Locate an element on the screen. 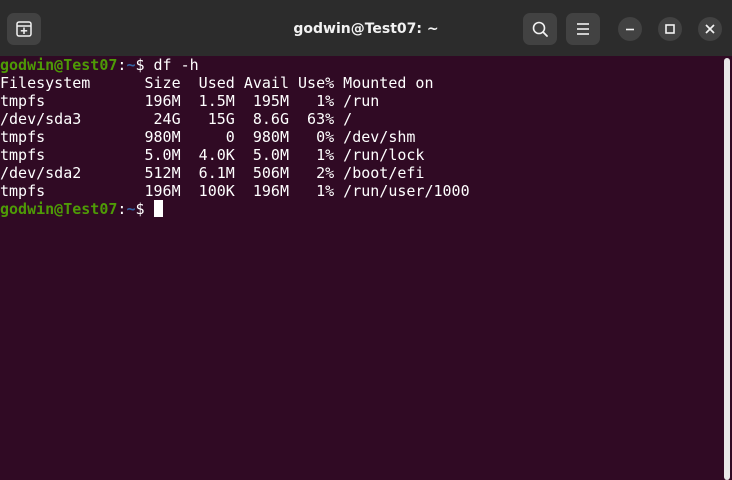 The image size is (732, 480). maximize-button is located at coordinates (670, 29).